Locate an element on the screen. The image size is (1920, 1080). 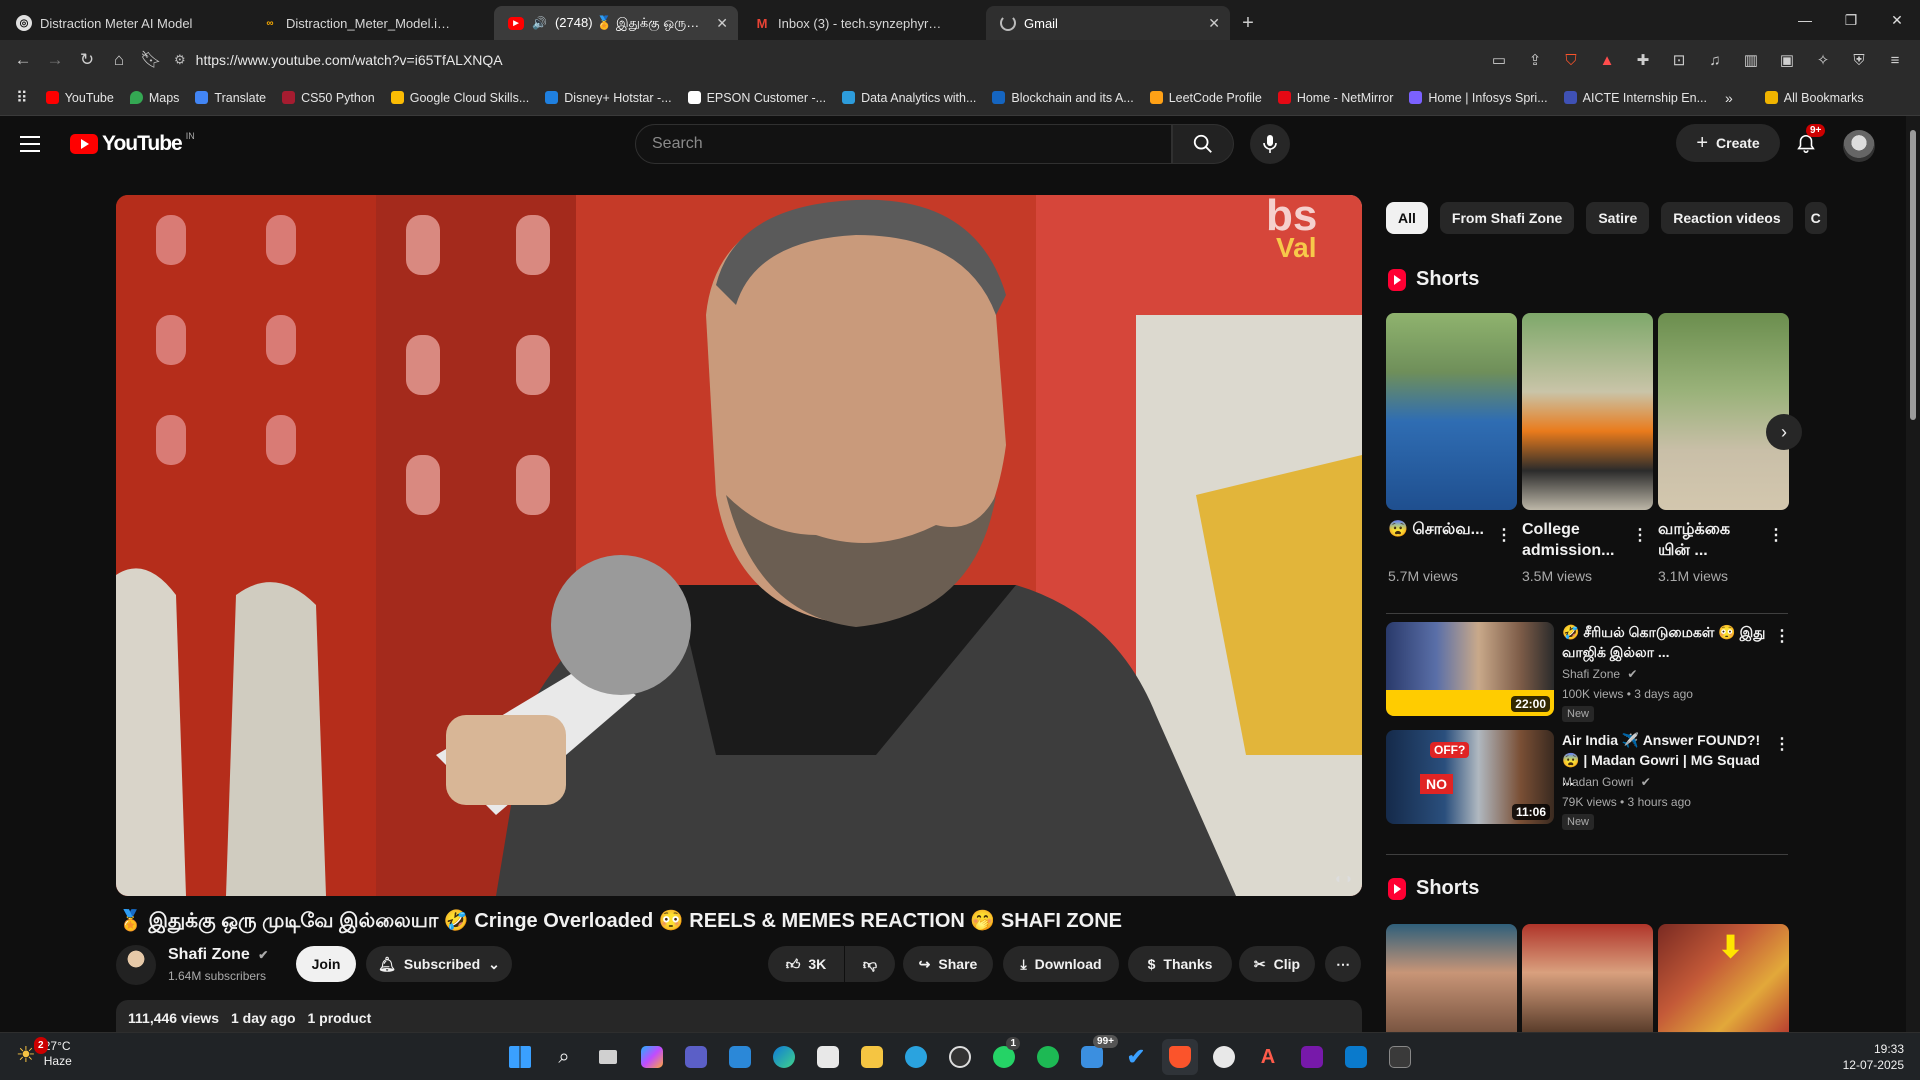
bookmark-maps: Maps is located at coordinates (155, 98).